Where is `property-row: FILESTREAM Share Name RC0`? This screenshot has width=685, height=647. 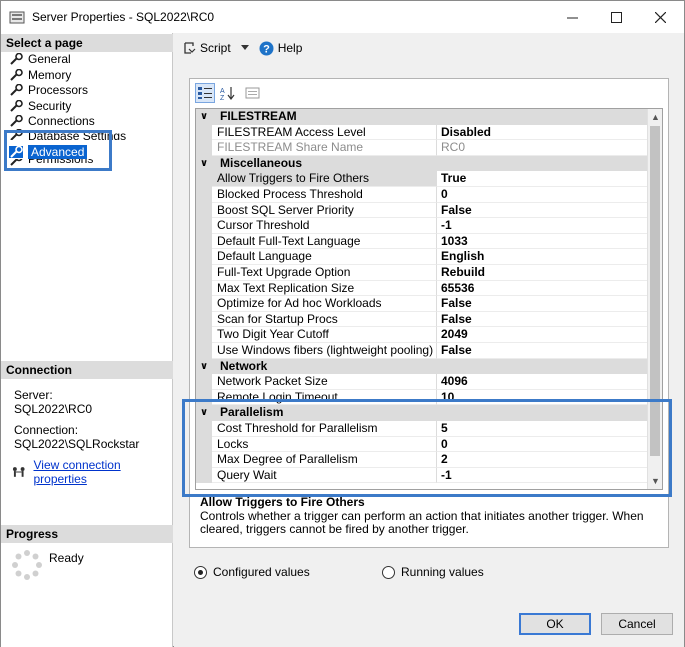
property-row: FILESTREAM Share Name RC0 is located at coordinates (422, 148).